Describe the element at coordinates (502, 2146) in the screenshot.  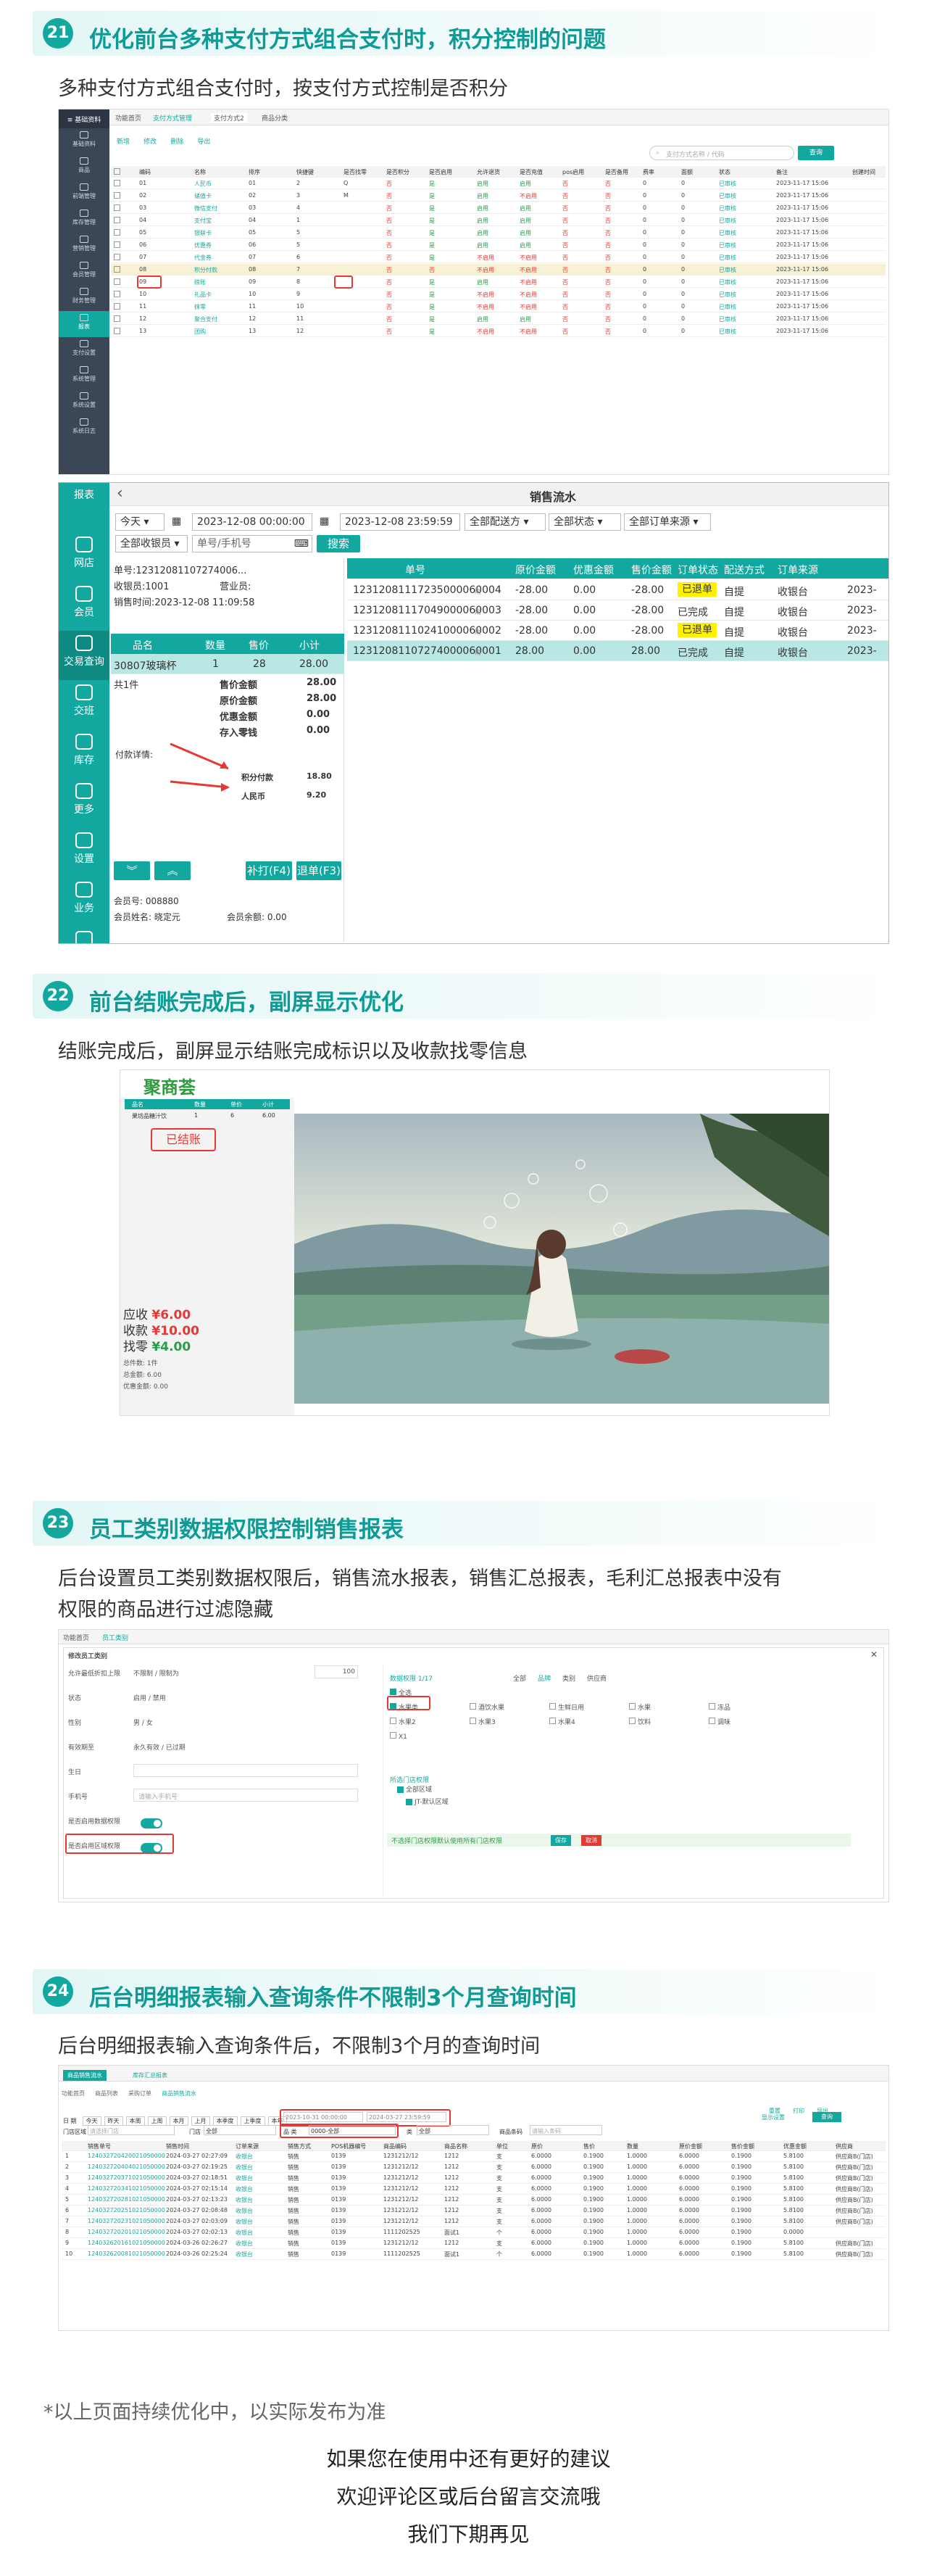
I see `report-column-header: 单位` at that location.